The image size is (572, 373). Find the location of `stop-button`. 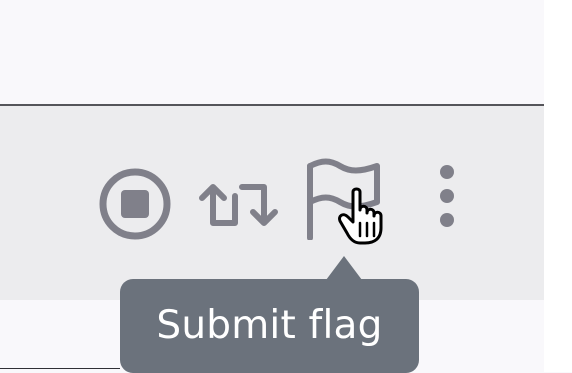

stop-button is located at coordinates (135, 204).